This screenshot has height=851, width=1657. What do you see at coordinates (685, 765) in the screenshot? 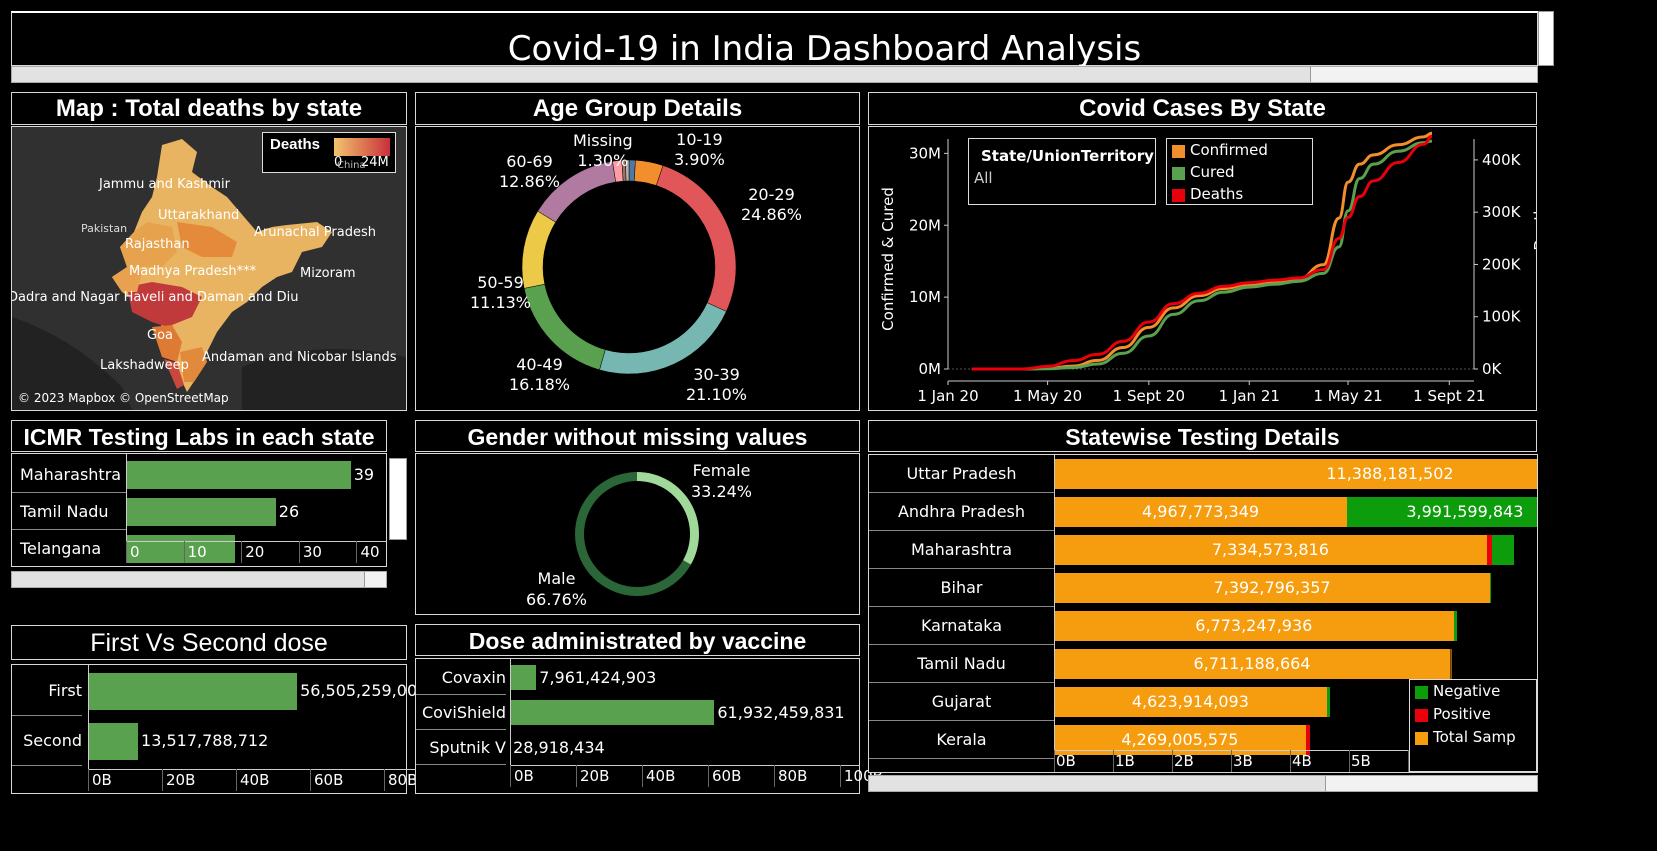
I see `axis-line` at bounding box center [685, 765].